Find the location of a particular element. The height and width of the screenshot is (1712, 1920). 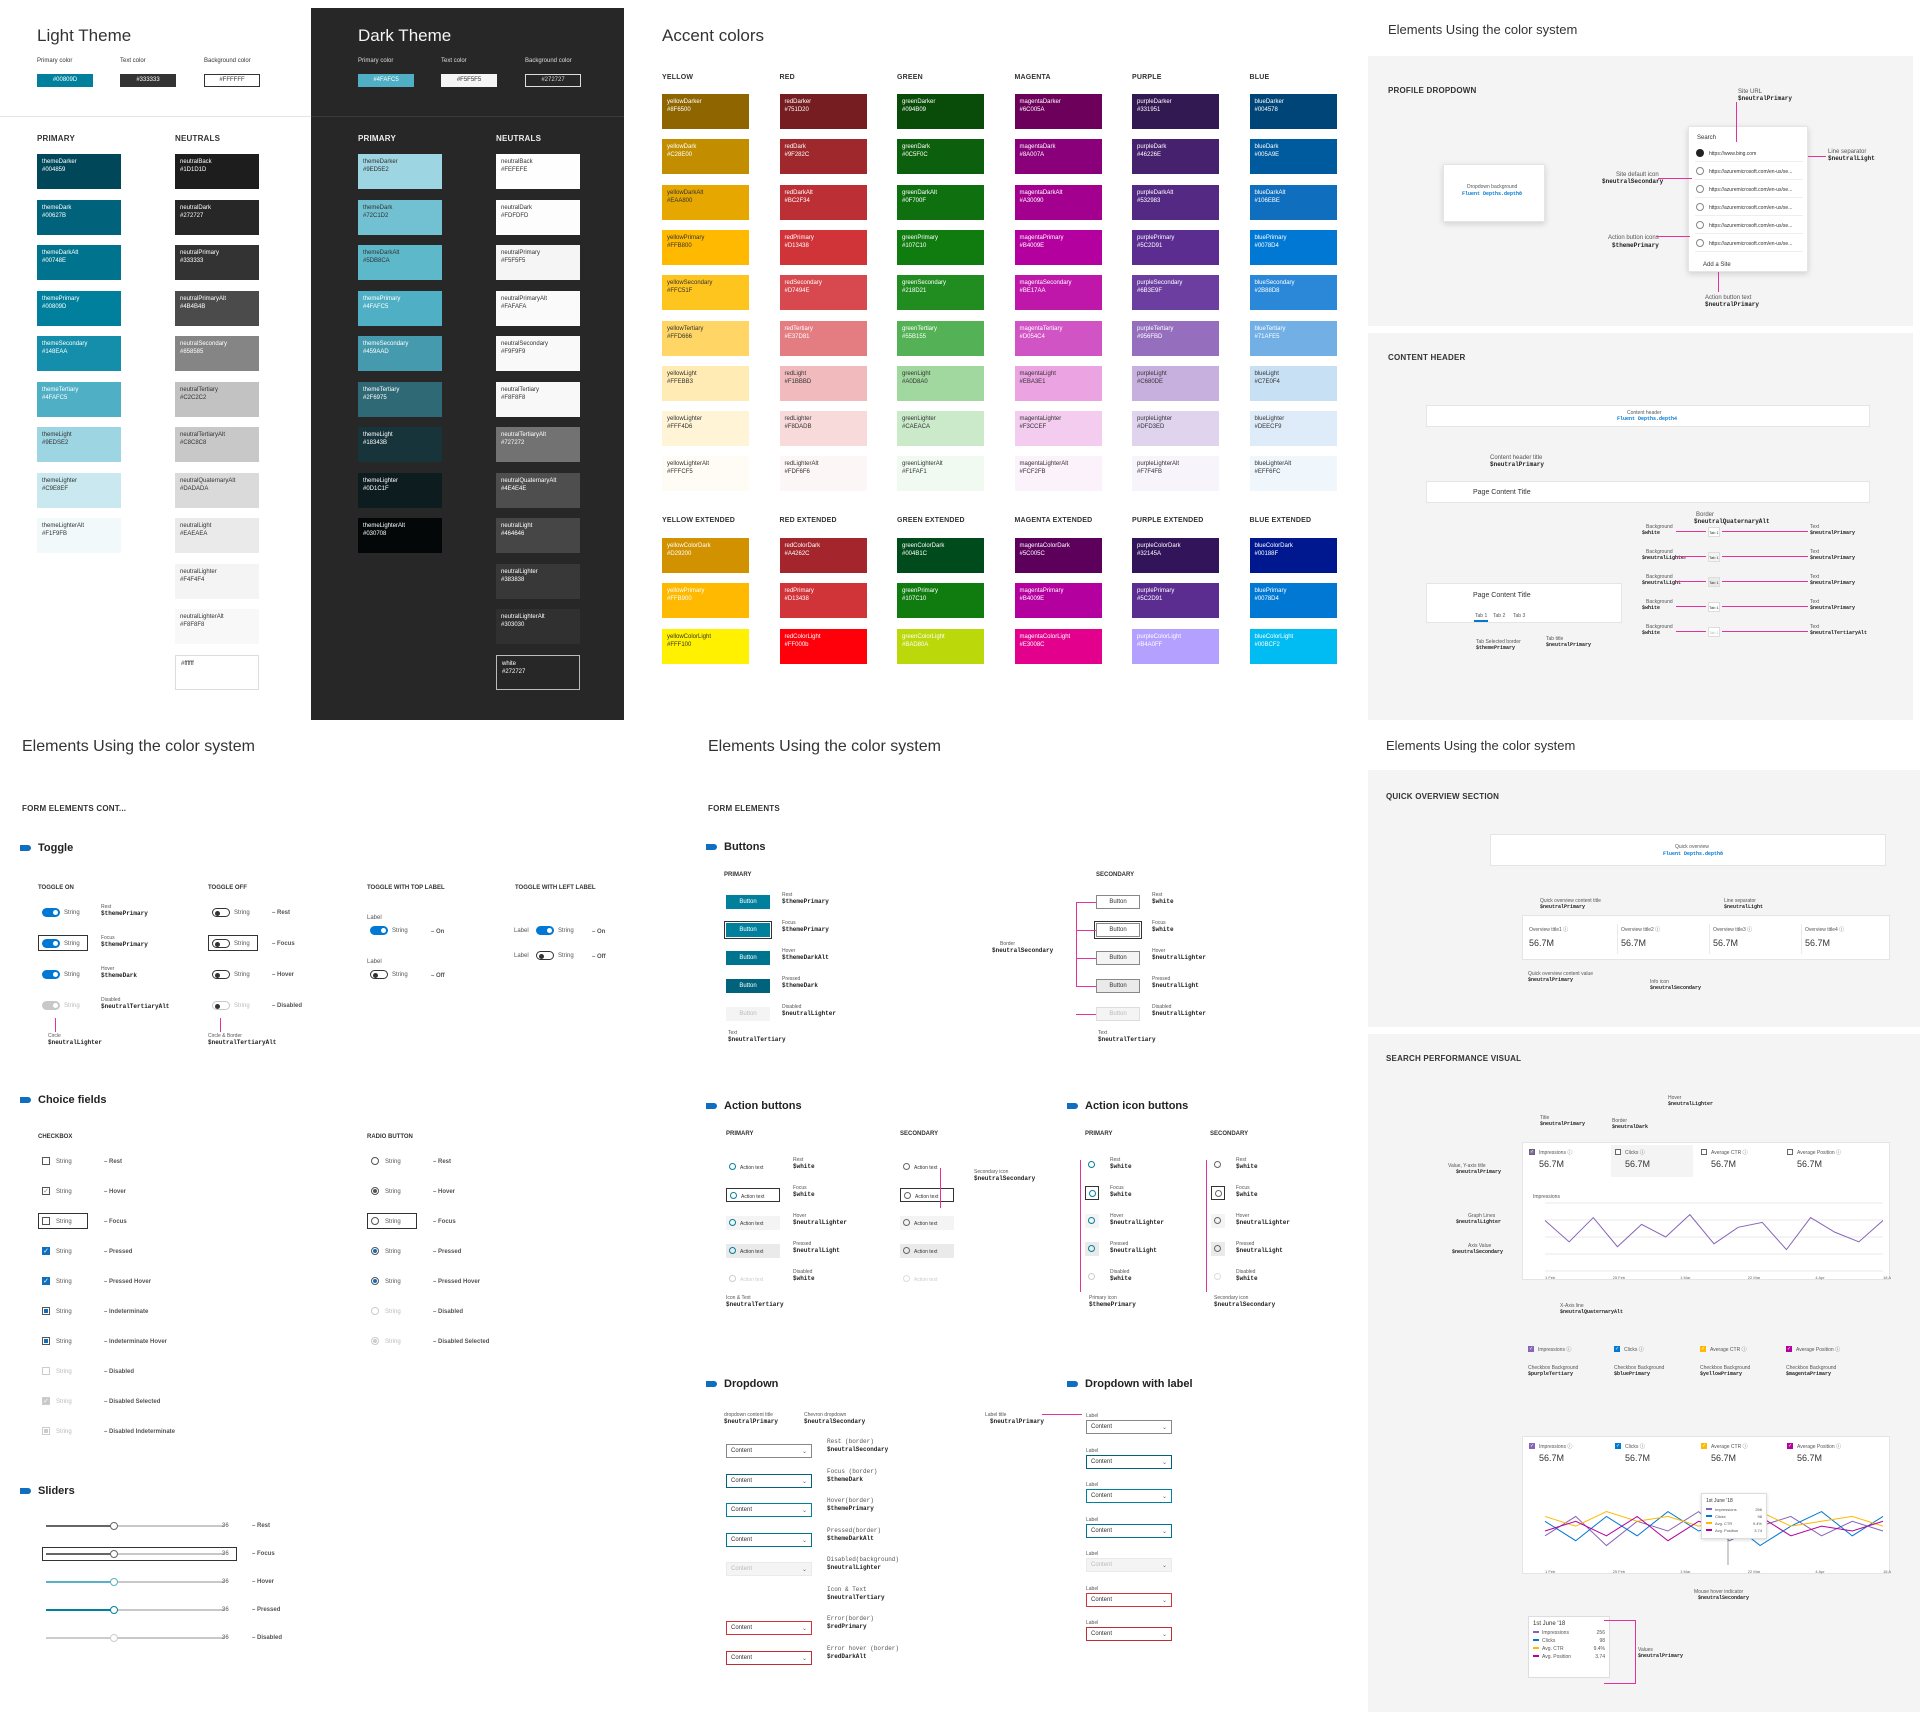

globe-icon is located at coordinates (1700, 207).